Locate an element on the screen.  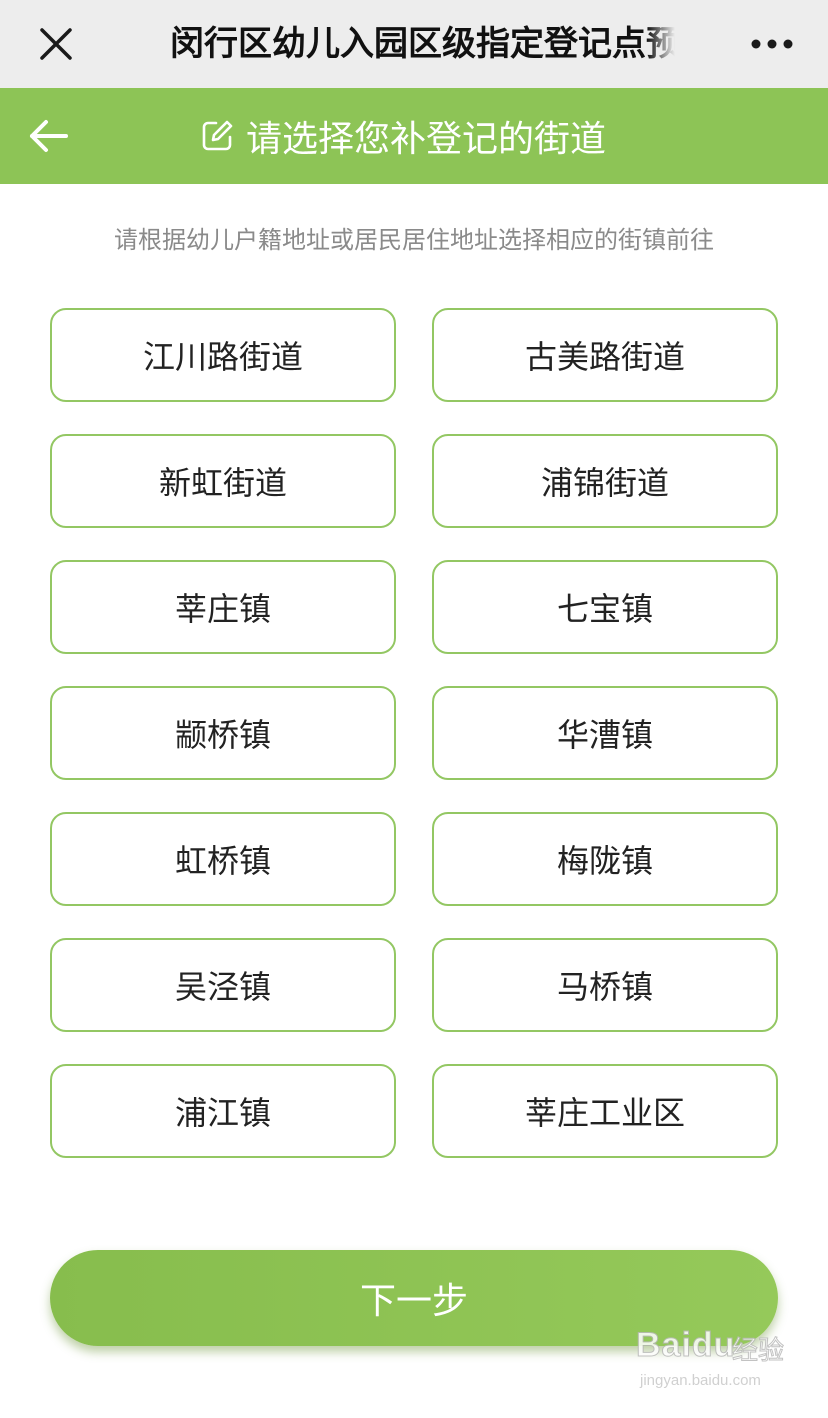
watermark-brand-cn: 经验 is located at coordinates (758, 1351).